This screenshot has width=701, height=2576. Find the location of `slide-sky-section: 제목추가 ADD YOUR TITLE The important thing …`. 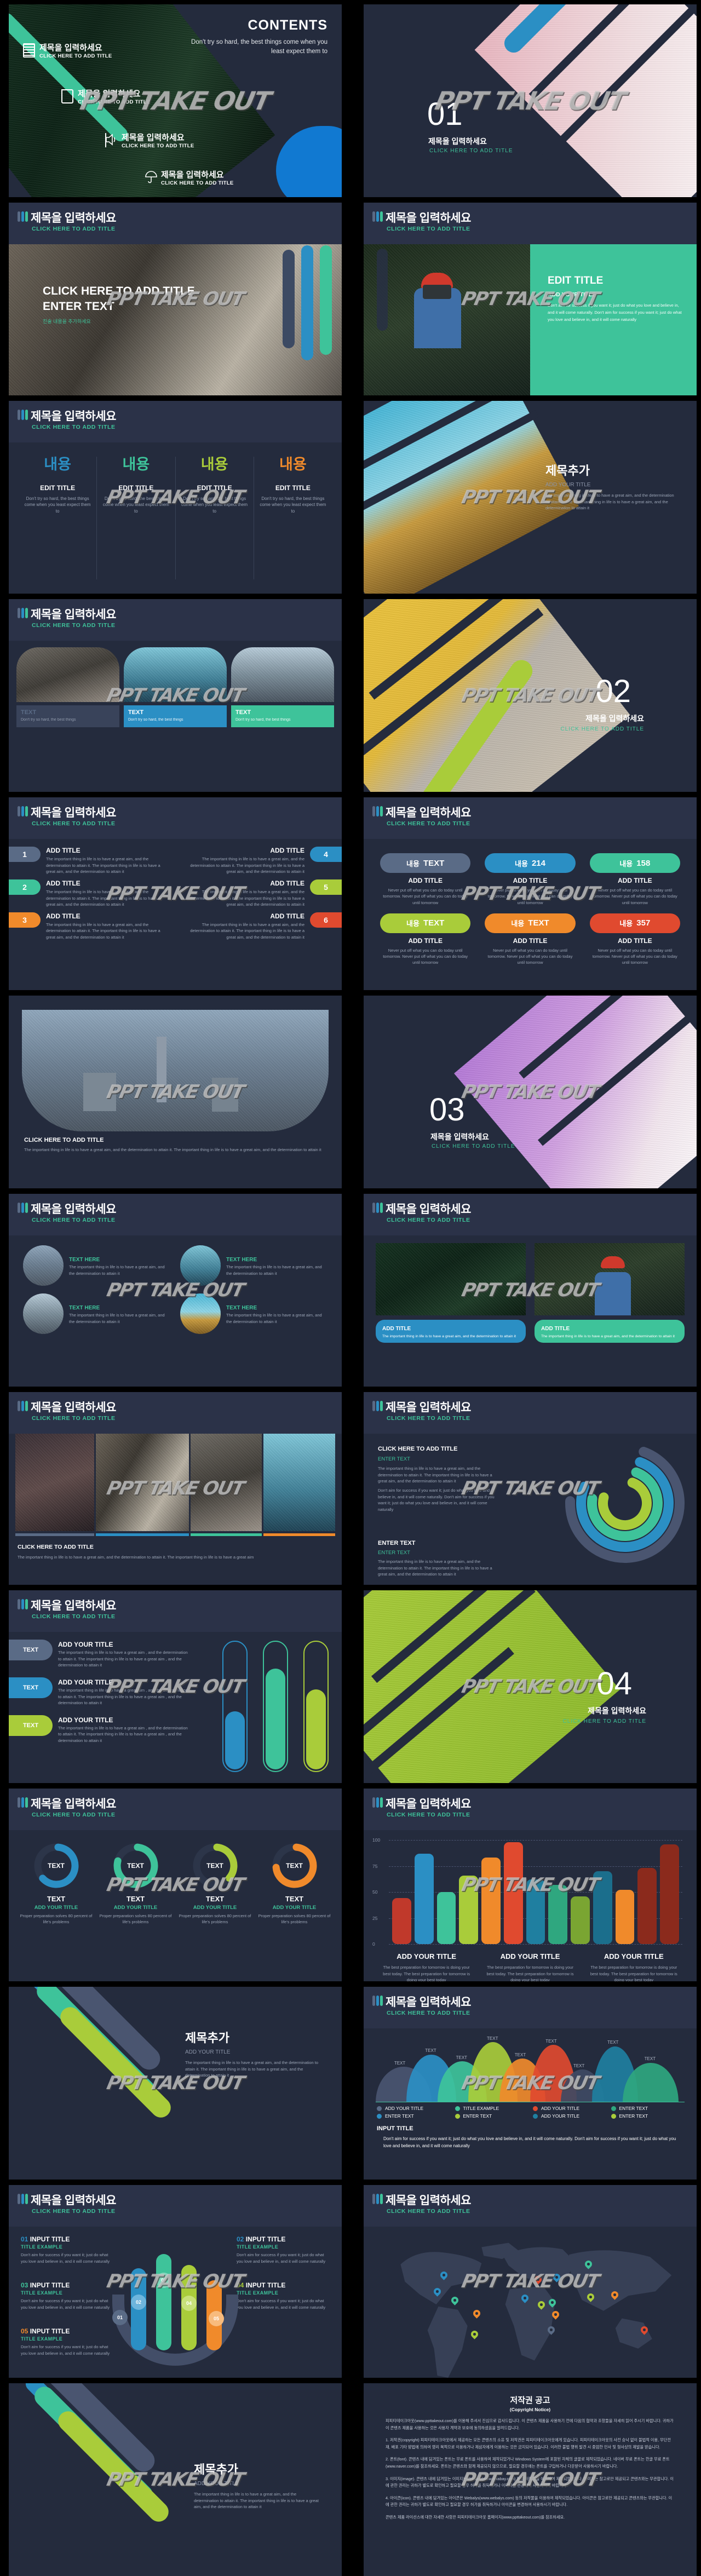

slide-sky-section: 제목추가 ADD YOUR TITLE The important thing … is located at coordinates (530, 497).